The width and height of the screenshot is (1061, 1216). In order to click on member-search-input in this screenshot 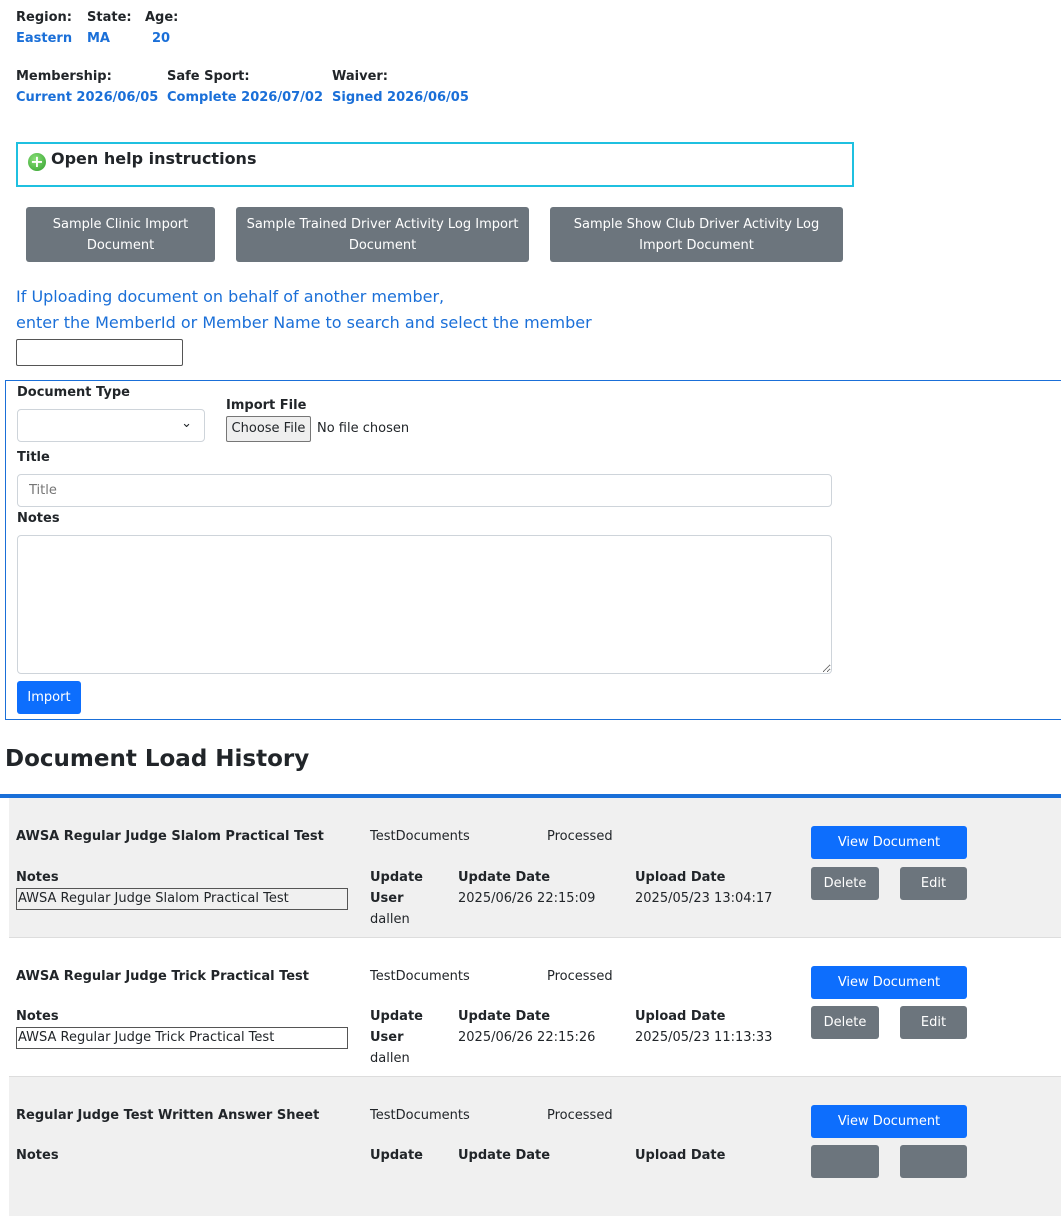, I will do `click(99, 352)`.